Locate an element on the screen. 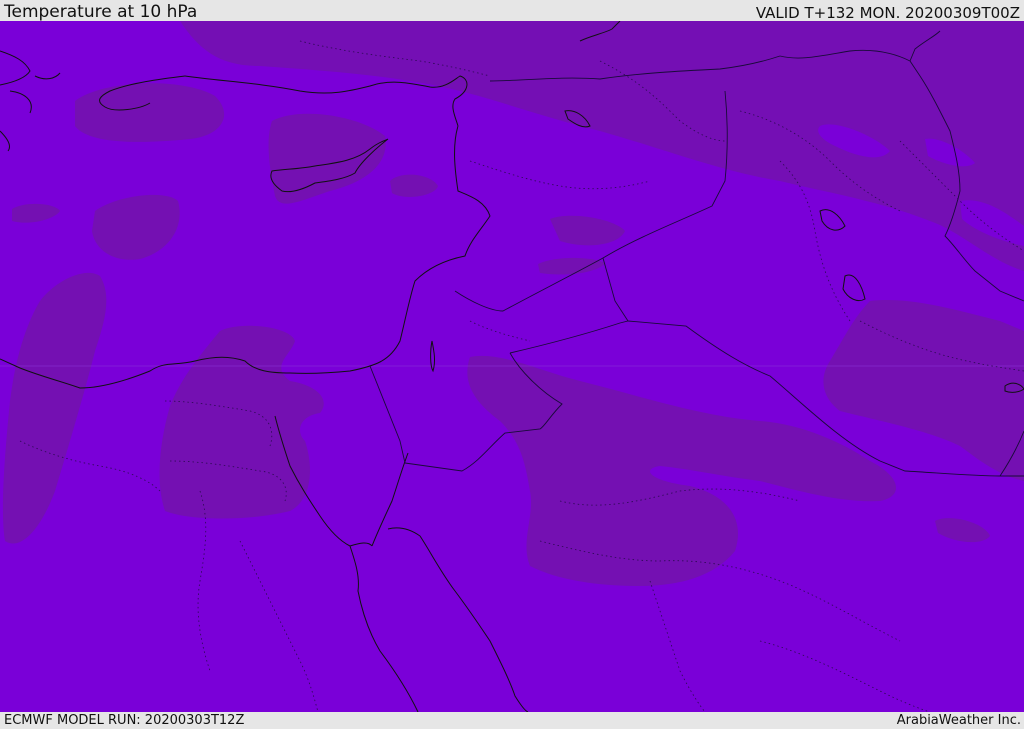  credit: ArabiaWeather Inc. is located at coordinates (958, 720).